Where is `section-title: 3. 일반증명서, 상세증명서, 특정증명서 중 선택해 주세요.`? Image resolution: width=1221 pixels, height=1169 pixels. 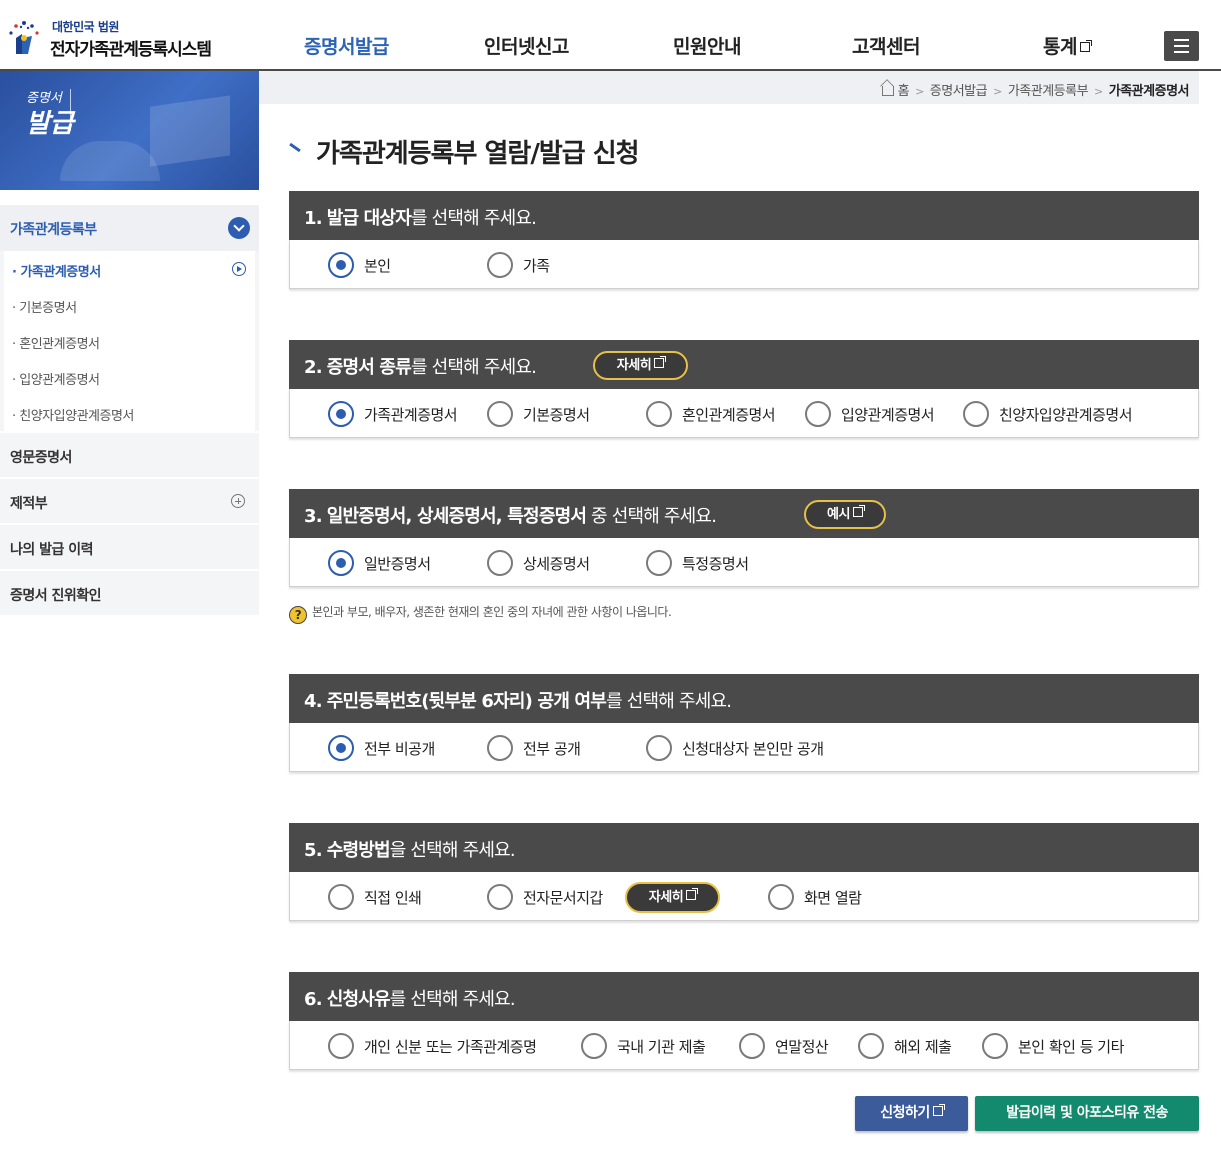
section-title: 3. 일반증명서, 상세증명서, 특정증명서 중 선택해 주세요. is located at coordinates (510, 516).